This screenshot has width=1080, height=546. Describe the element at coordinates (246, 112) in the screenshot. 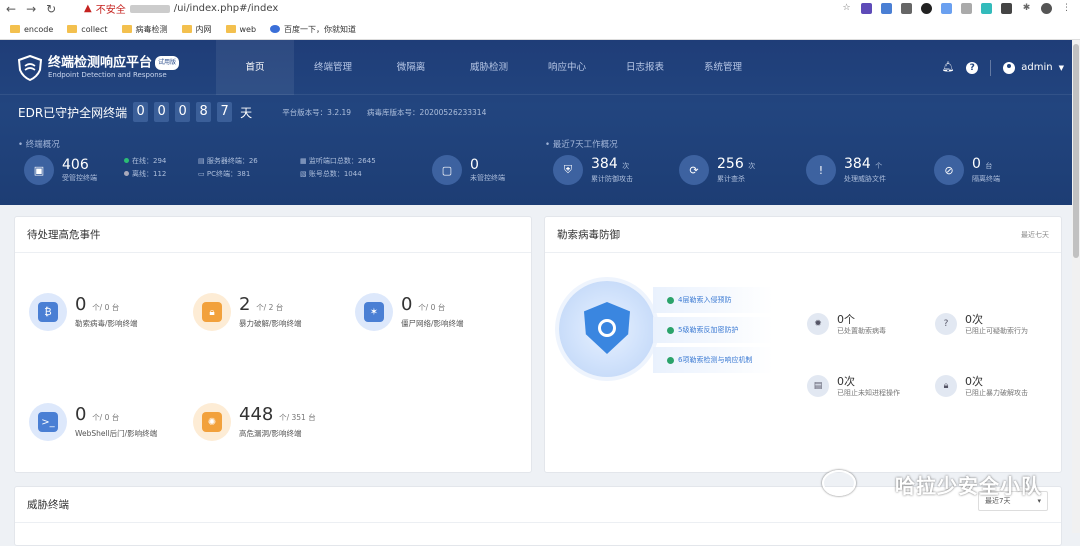

I see `day-unit: 天` at that location.